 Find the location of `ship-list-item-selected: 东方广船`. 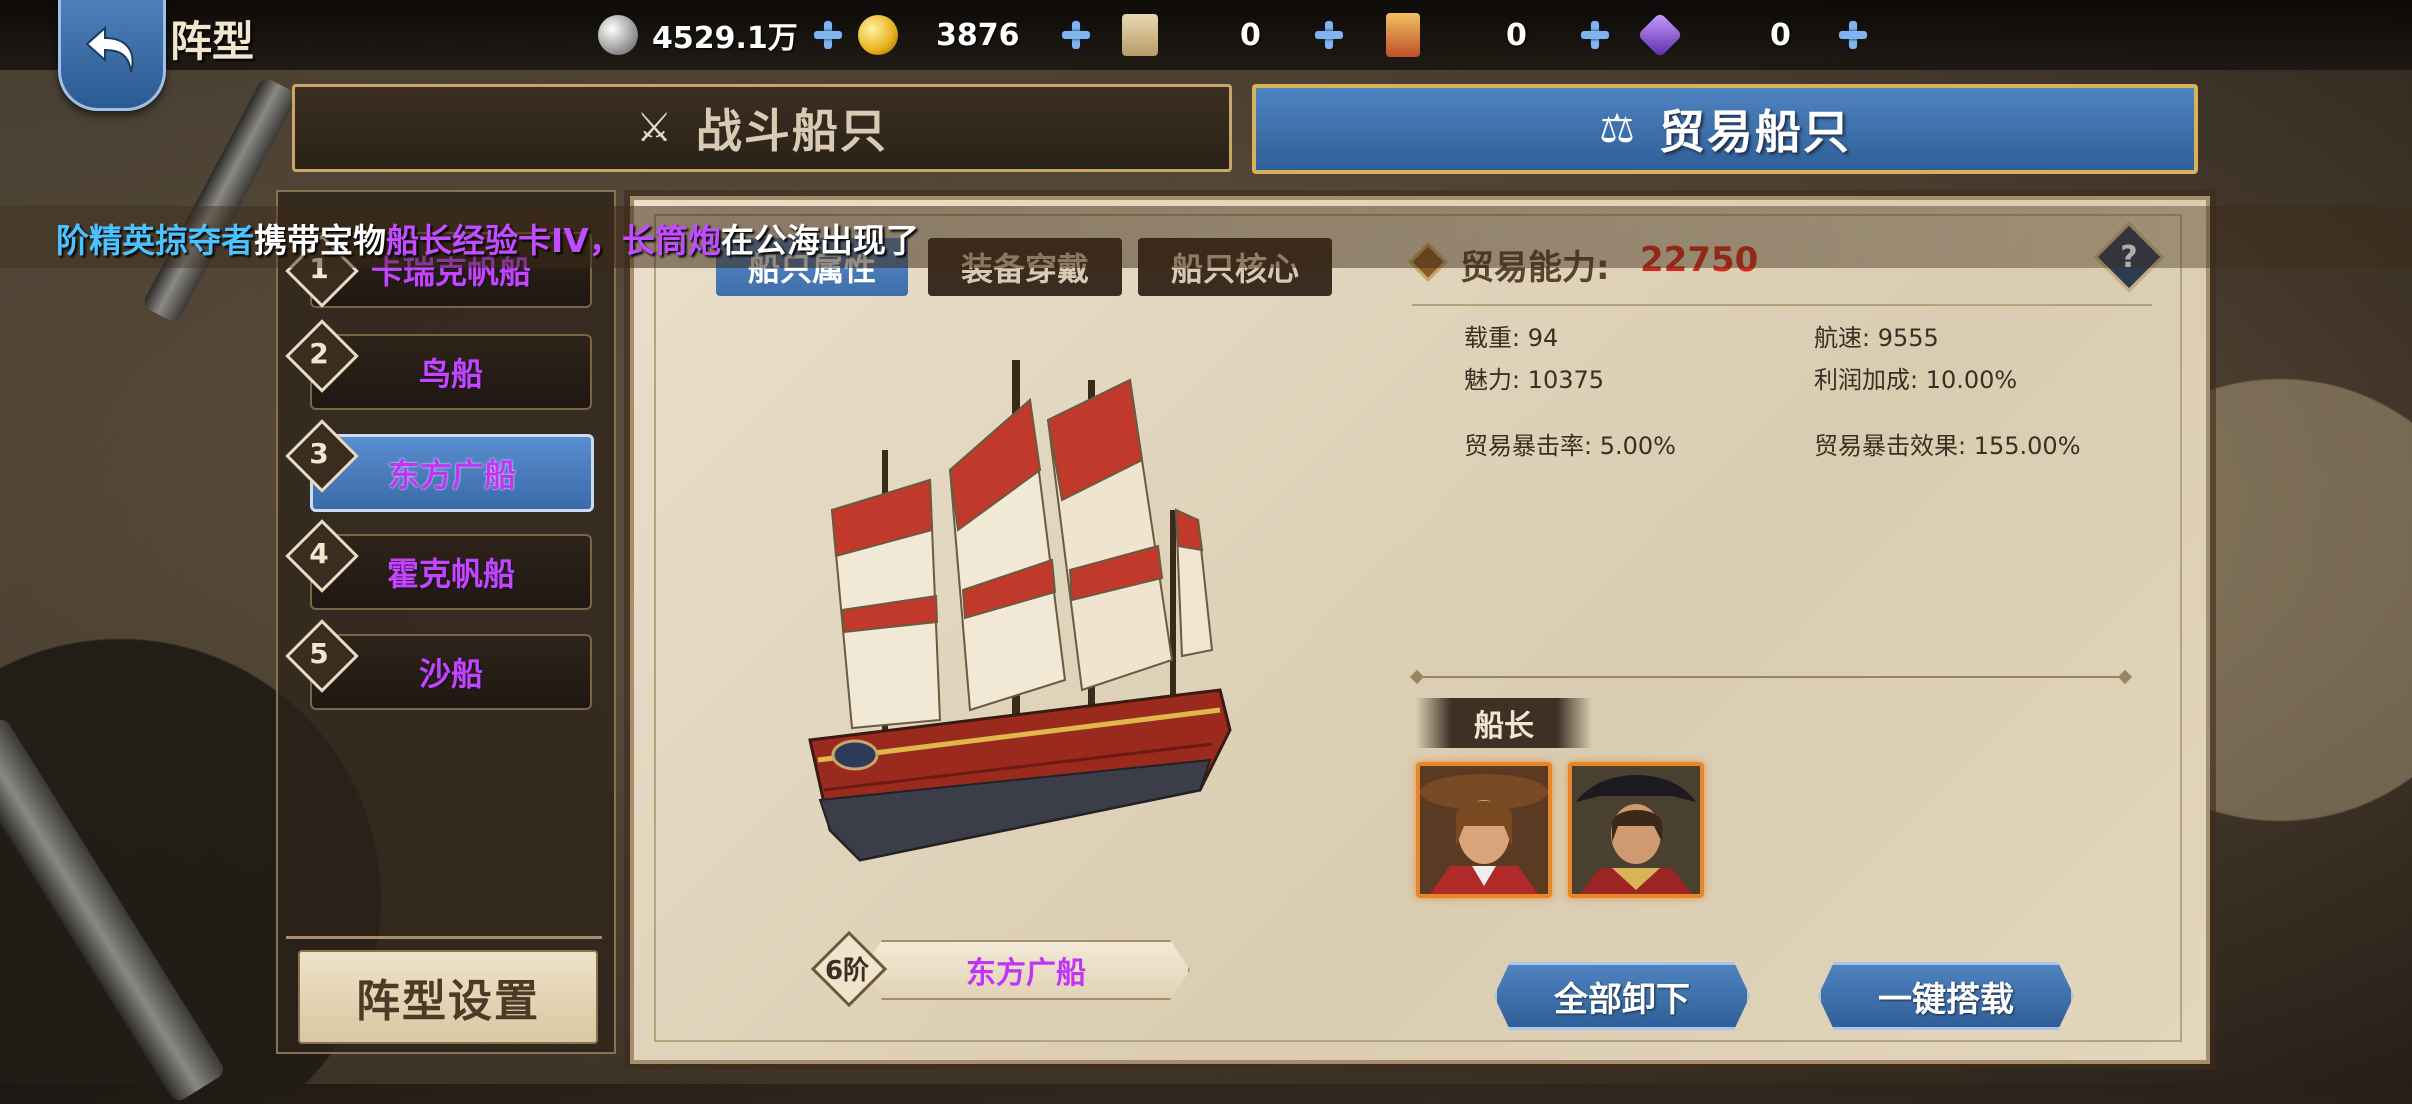

ship-list-item-selected: 东方广船 is located at coordinates (452, 473).